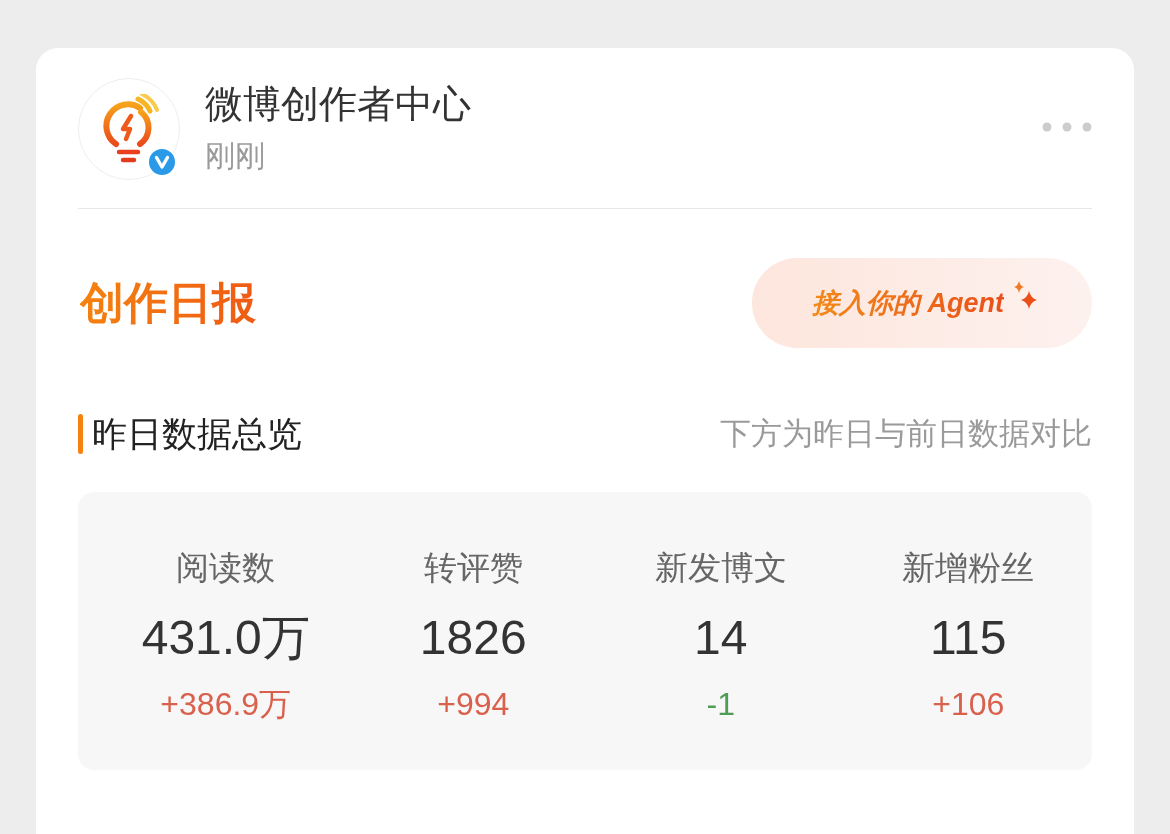 The image size is (1170, 834). What do you see at coordinates (473, 638) in the screenshot?
I see `stat-value: 1826` at bounding box center [473, 638].